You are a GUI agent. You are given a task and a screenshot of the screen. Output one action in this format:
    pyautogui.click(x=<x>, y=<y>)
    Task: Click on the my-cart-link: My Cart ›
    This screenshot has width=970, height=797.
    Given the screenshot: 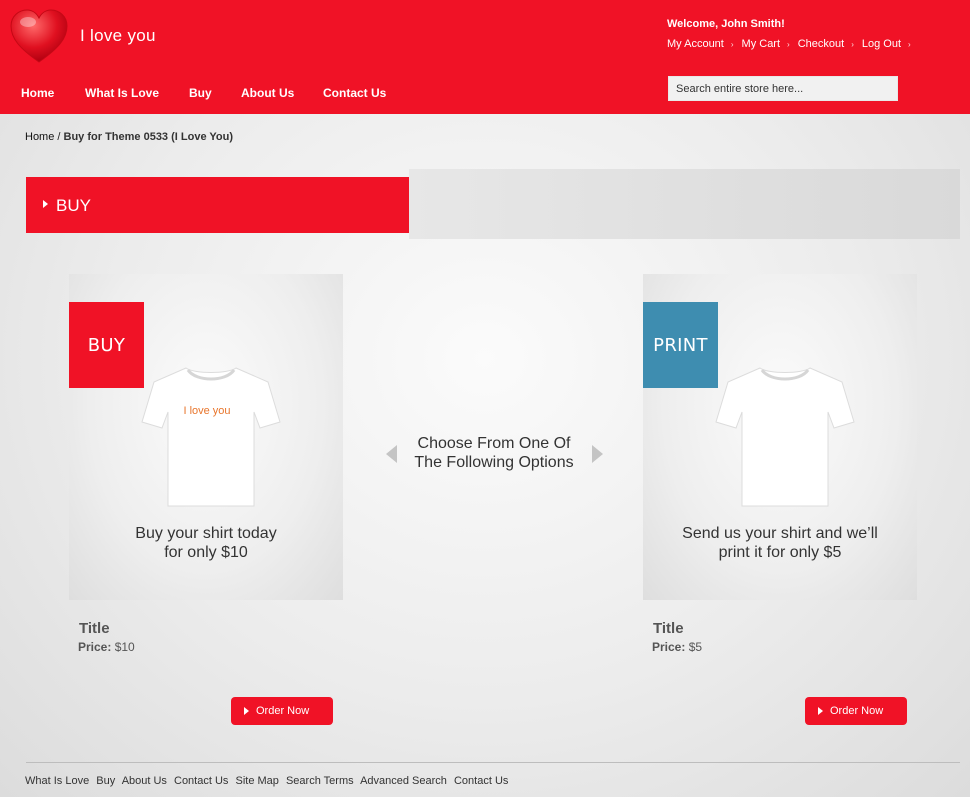 What is the action you would take?
    pyautogui.click(x=770, y=44)
    